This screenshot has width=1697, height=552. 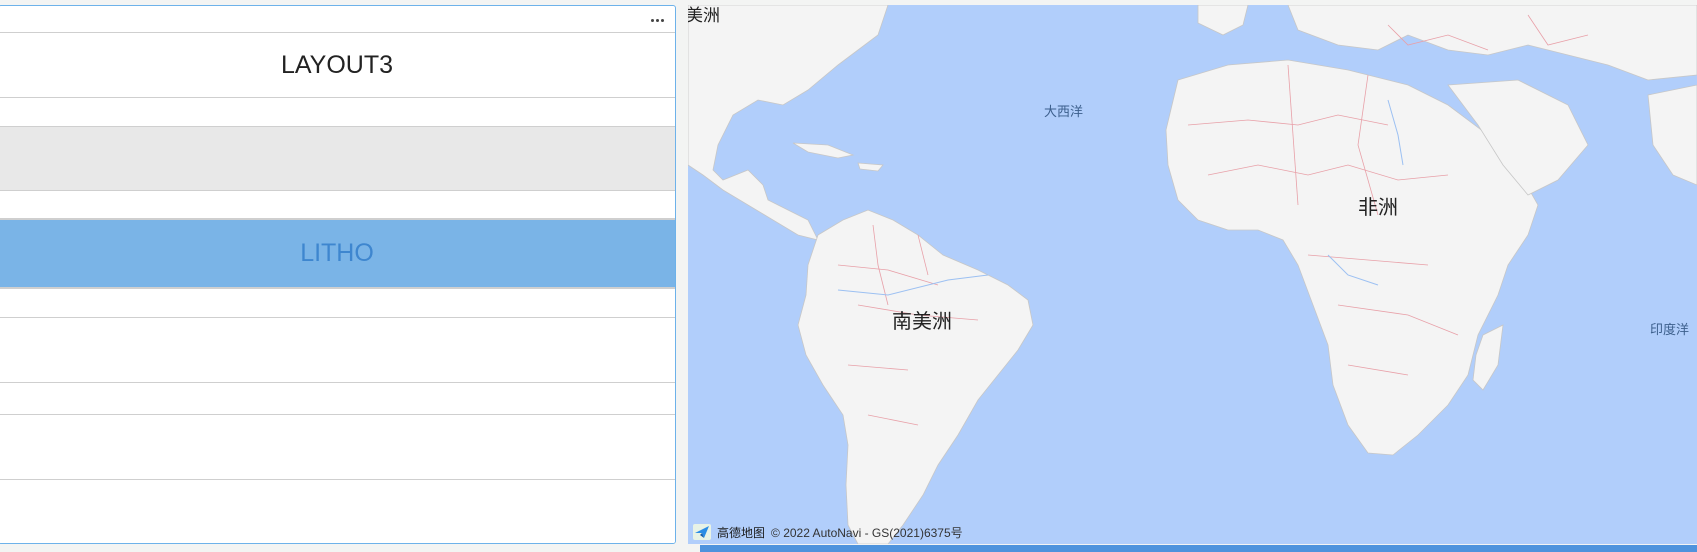 I want to click on label-south-america: 南美洲, so click(x=922, y=322).